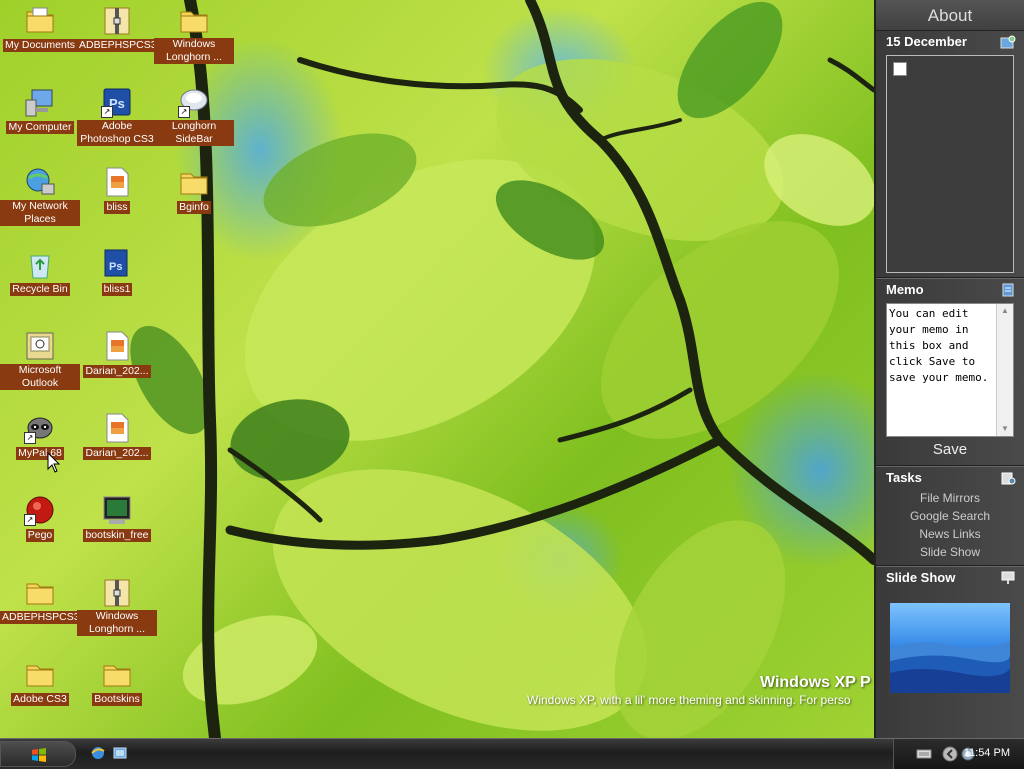 The width and height of the screenshot is (1024, 769). What do you see at coordinates (194, 207) in the screenshot?
I see `desktop-icon-label: Bginfo` at bounding box center [194, 207].